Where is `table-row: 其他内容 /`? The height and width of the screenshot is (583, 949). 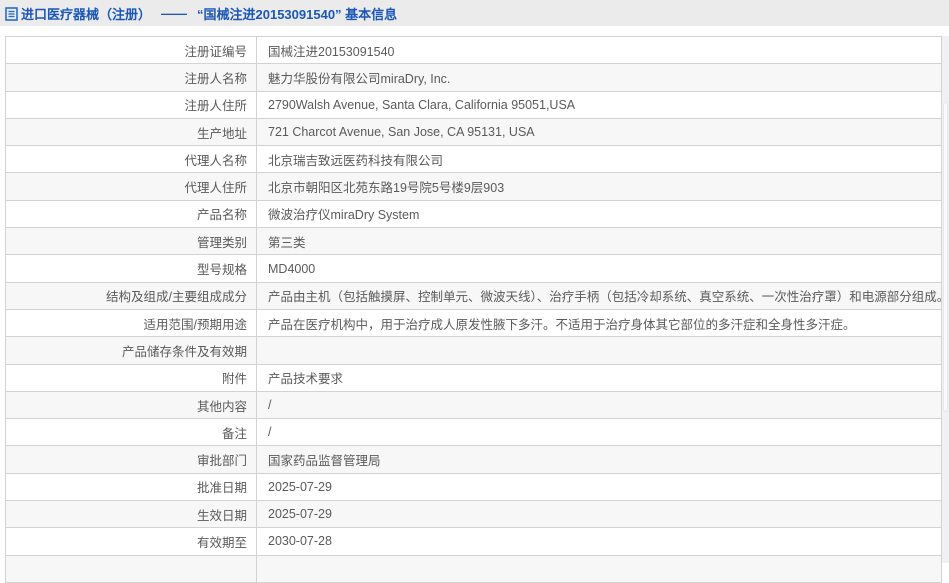
table-row: 其他内容 / is located at coordinates (473, 405).